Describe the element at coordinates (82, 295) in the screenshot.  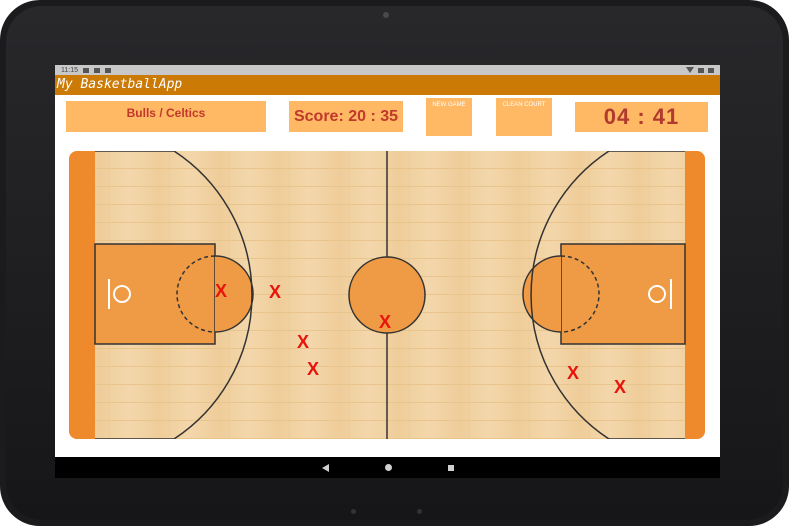
I see `left-baseline-strip` at that location.